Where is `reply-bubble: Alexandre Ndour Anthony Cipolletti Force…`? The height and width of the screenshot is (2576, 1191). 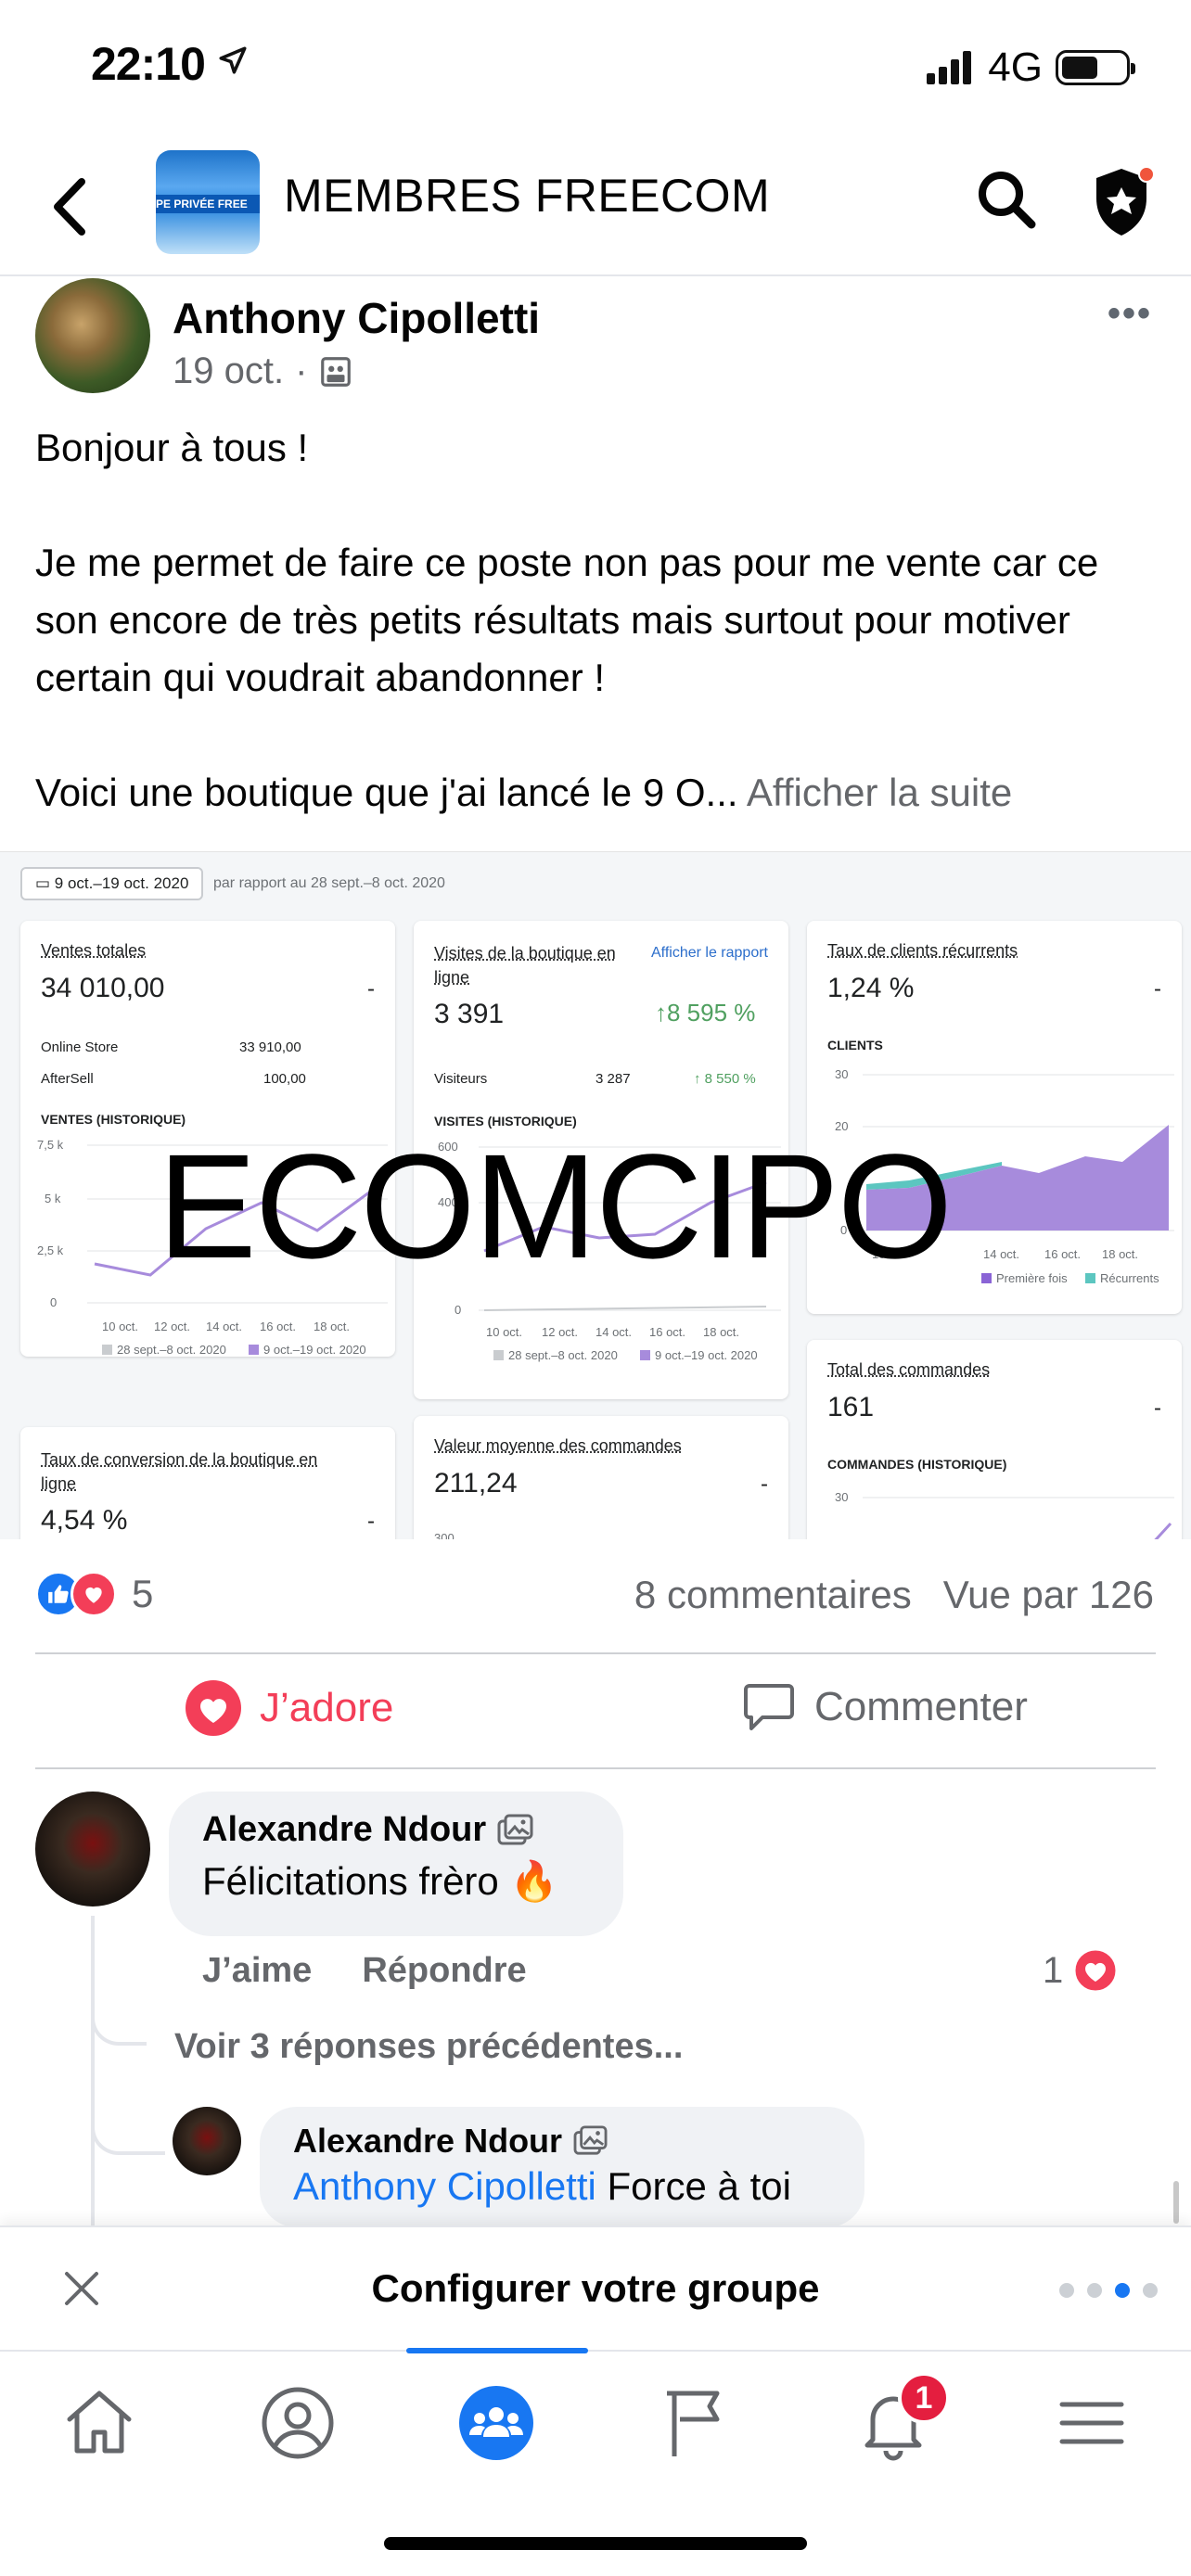 reply-bubble: Alexandre Ndour Anthony Cipolletti Force… is located at coordinates (562, 2167).